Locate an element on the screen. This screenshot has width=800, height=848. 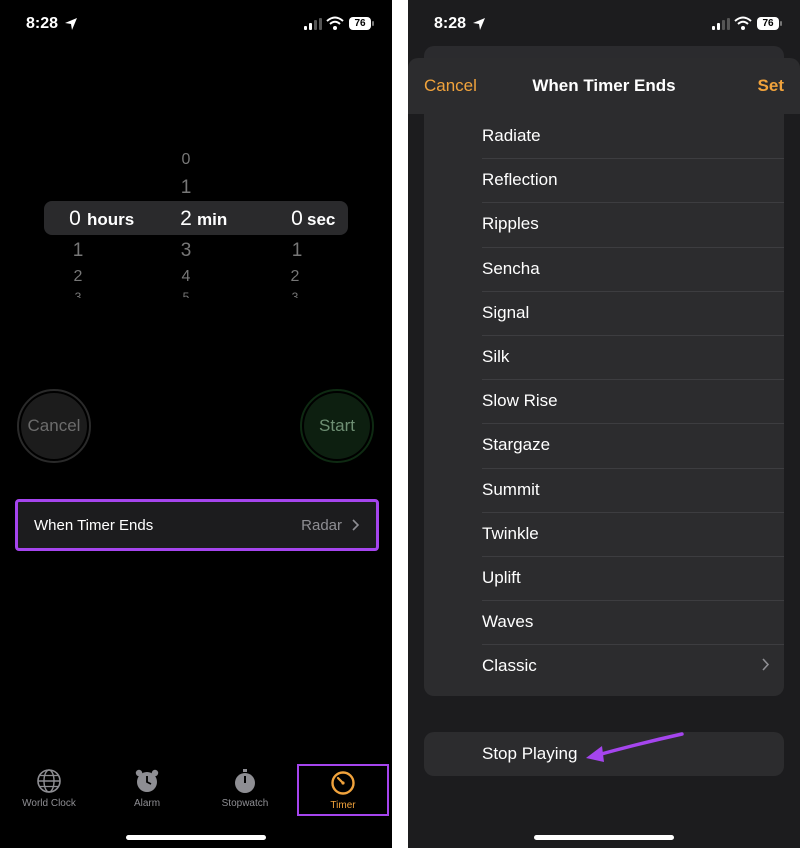
annotation-arrow-icon is located at coordinates (635, 747).